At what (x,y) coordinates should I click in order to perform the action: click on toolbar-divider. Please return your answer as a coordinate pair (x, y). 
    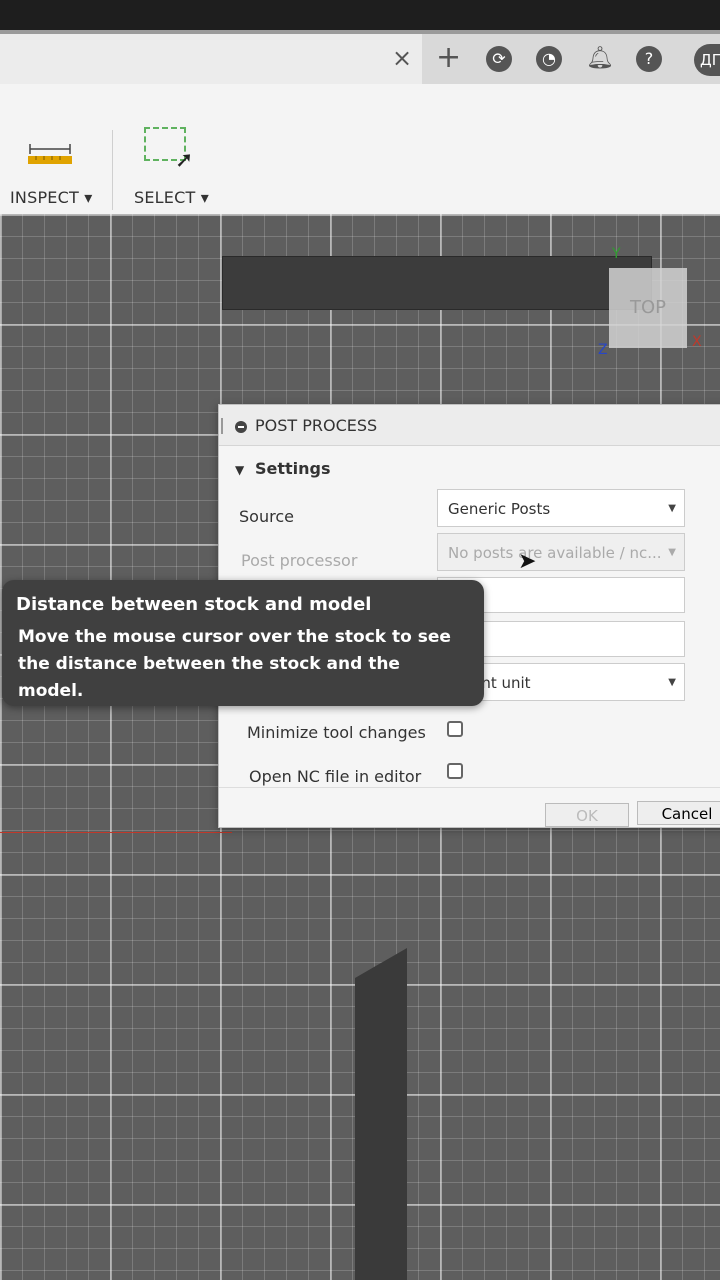
    Looking at the image, I should click on (112, 170).